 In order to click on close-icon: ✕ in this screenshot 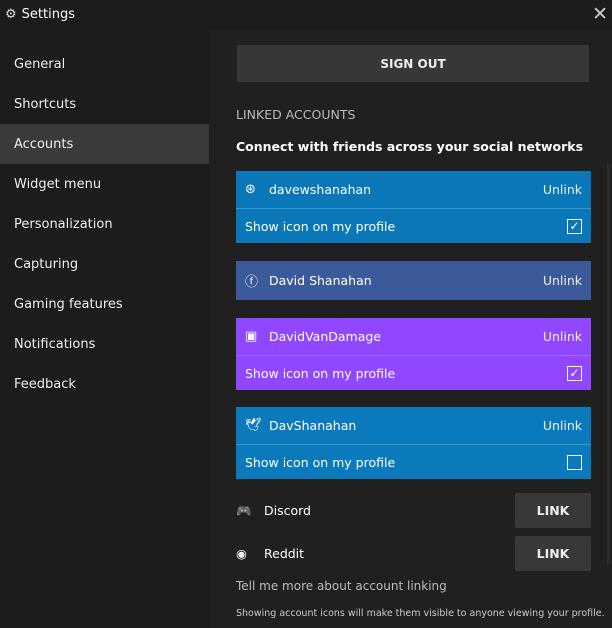, I will do `click(600, 14)`.